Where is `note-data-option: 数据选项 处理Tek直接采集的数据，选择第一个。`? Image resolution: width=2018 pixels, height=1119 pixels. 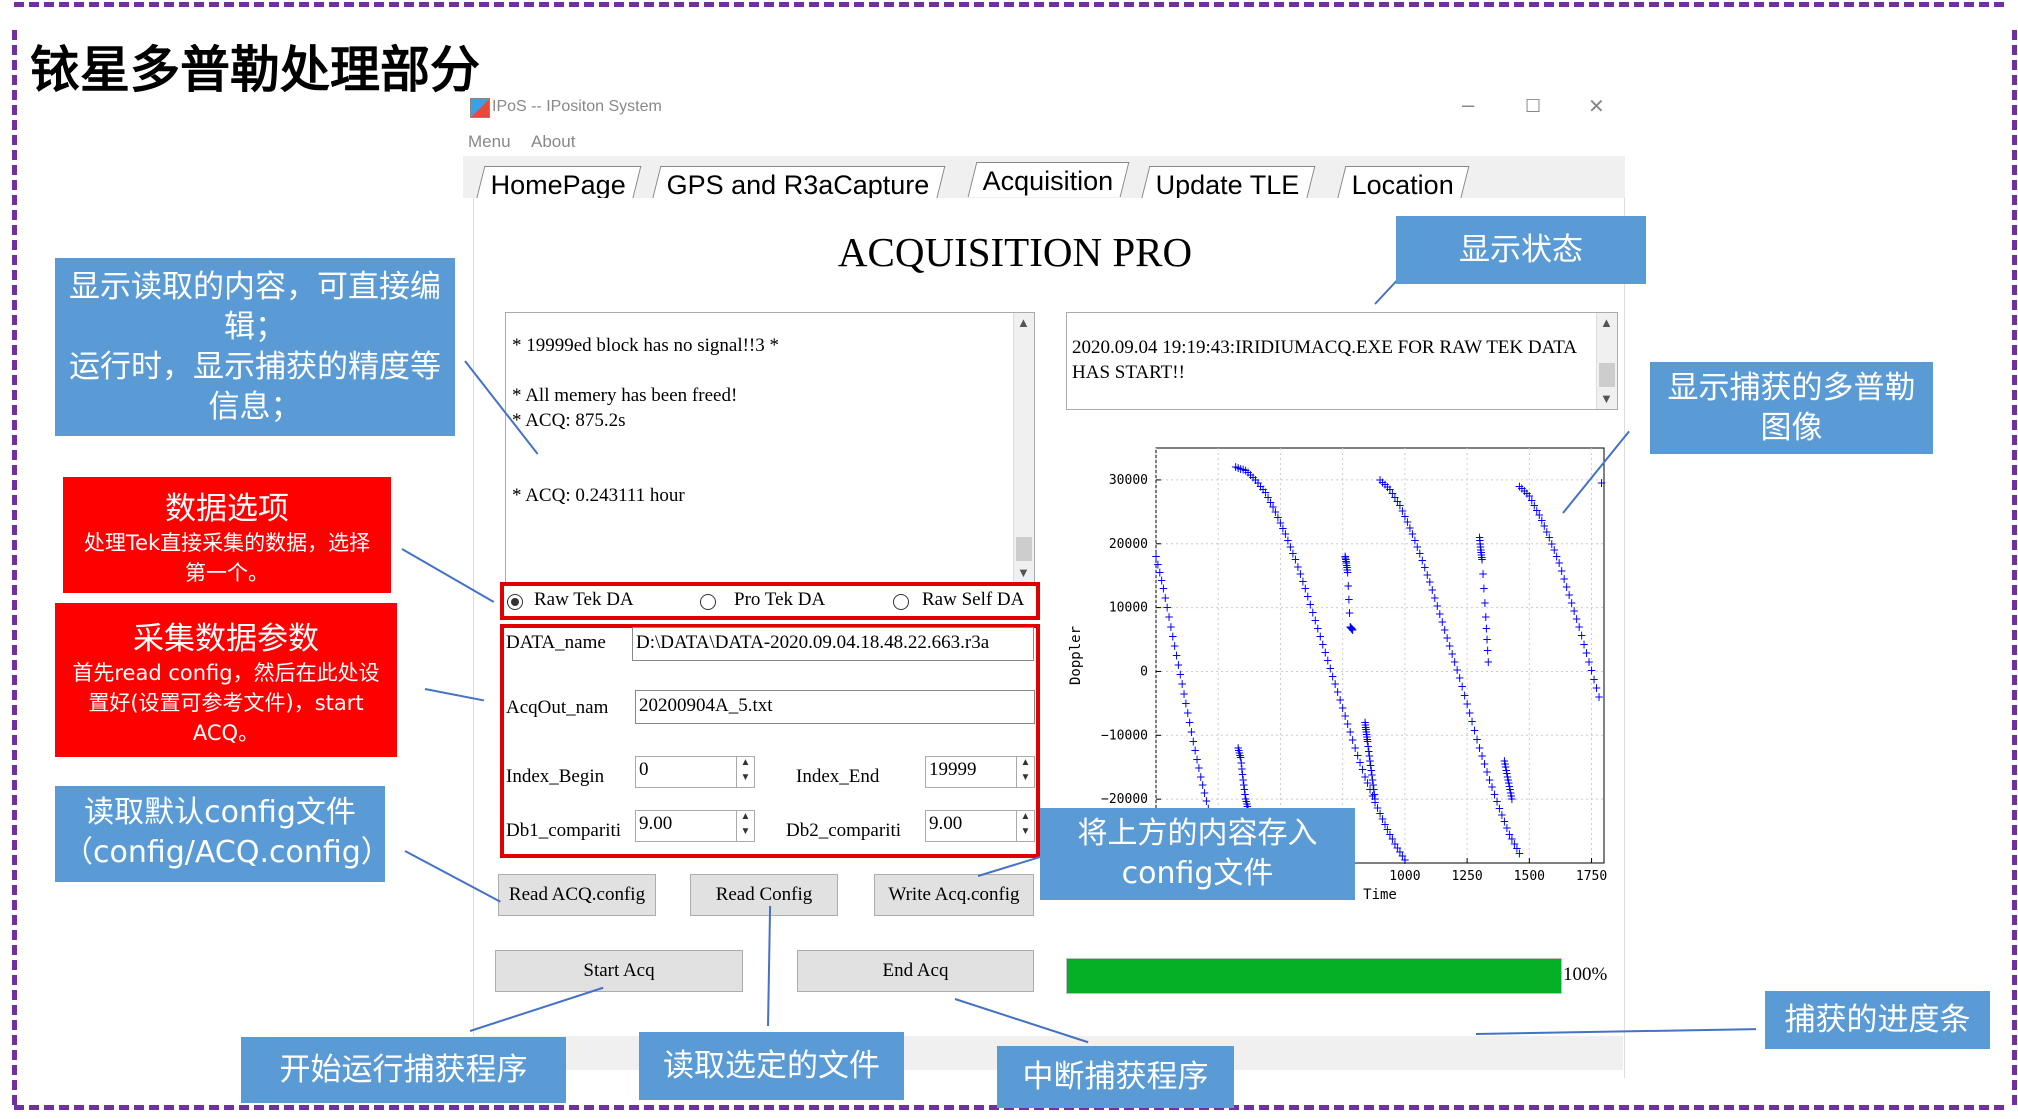 note-data-option: 数据选项 处理Tek直接采集的数据，选择第一个。 is located at coordinates (227, 535).